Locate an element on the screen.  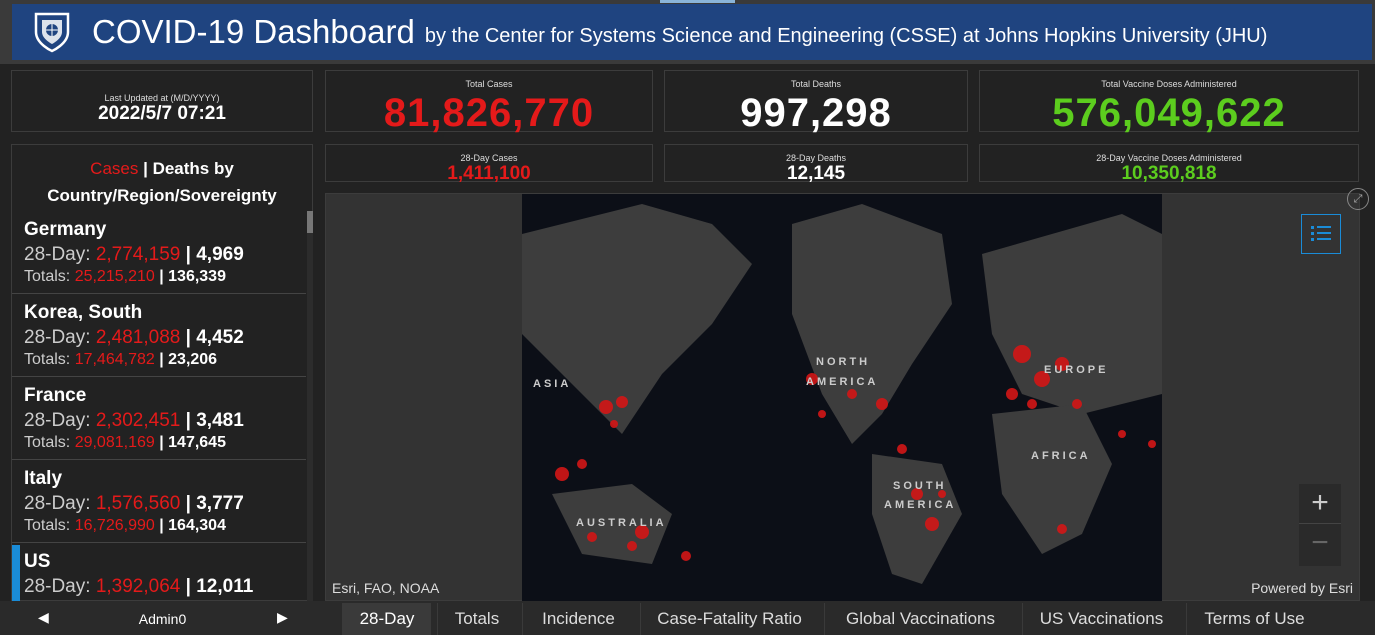
deaths-28: 4,969 is located at coordinates (220, 254).